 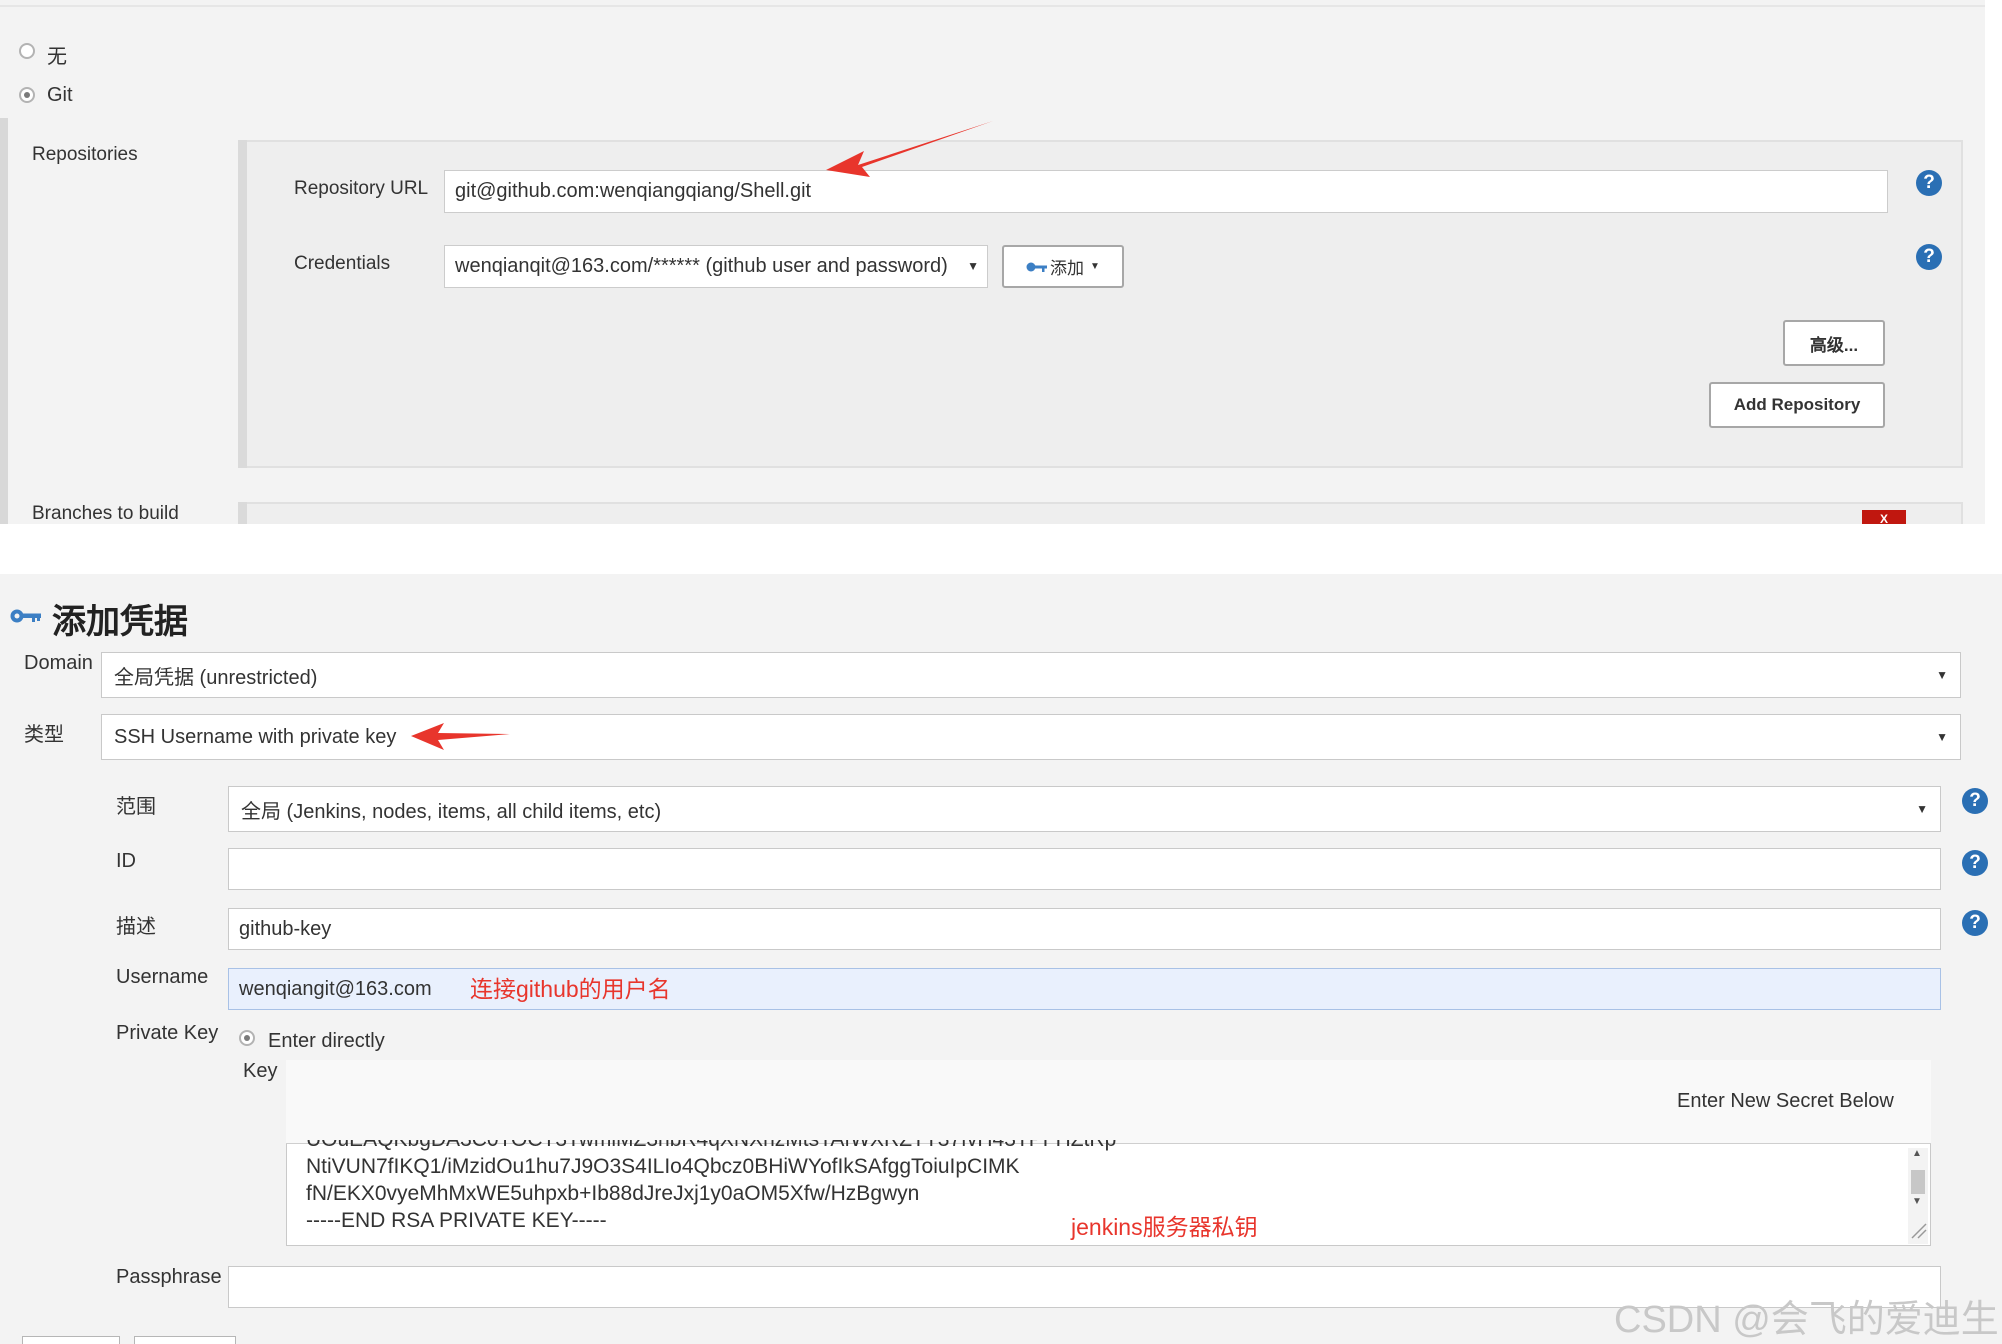 What do you see at coordinates (126, 861) in the screenshot?
I see `id-label: ID` at bounding box center [126, 861].